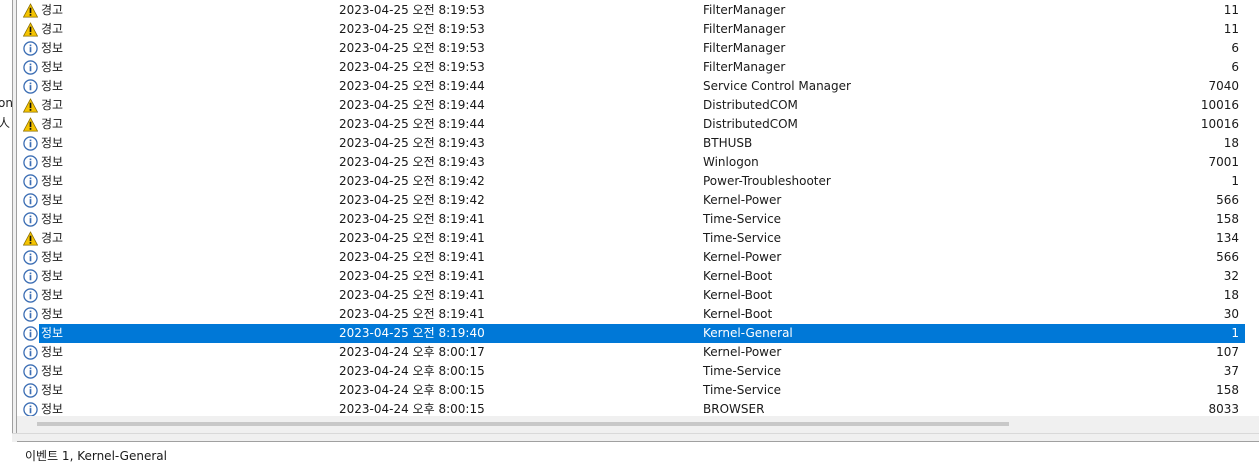 This screenshot has width=1259, height=469. I want to click on event-id: 566, so click(1227, 200).